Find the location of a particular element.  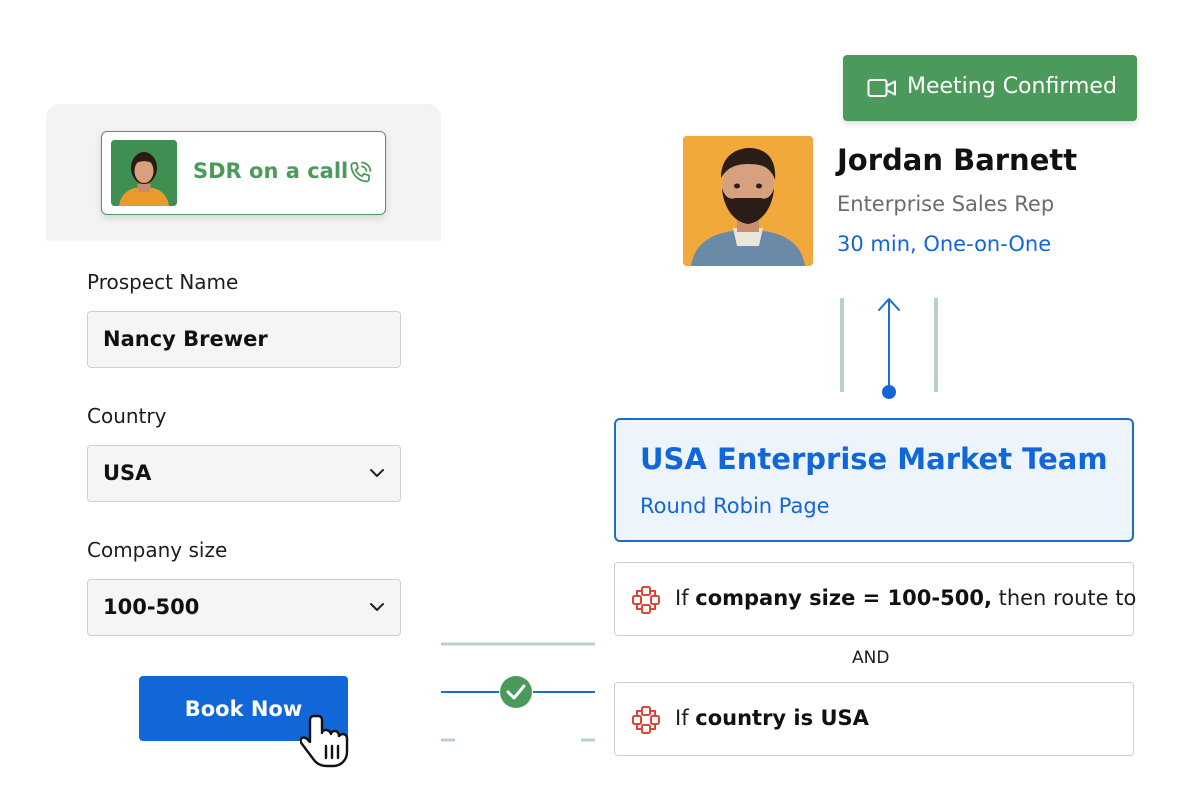

phone-ringing-icon is located at coordinates (361, 172).